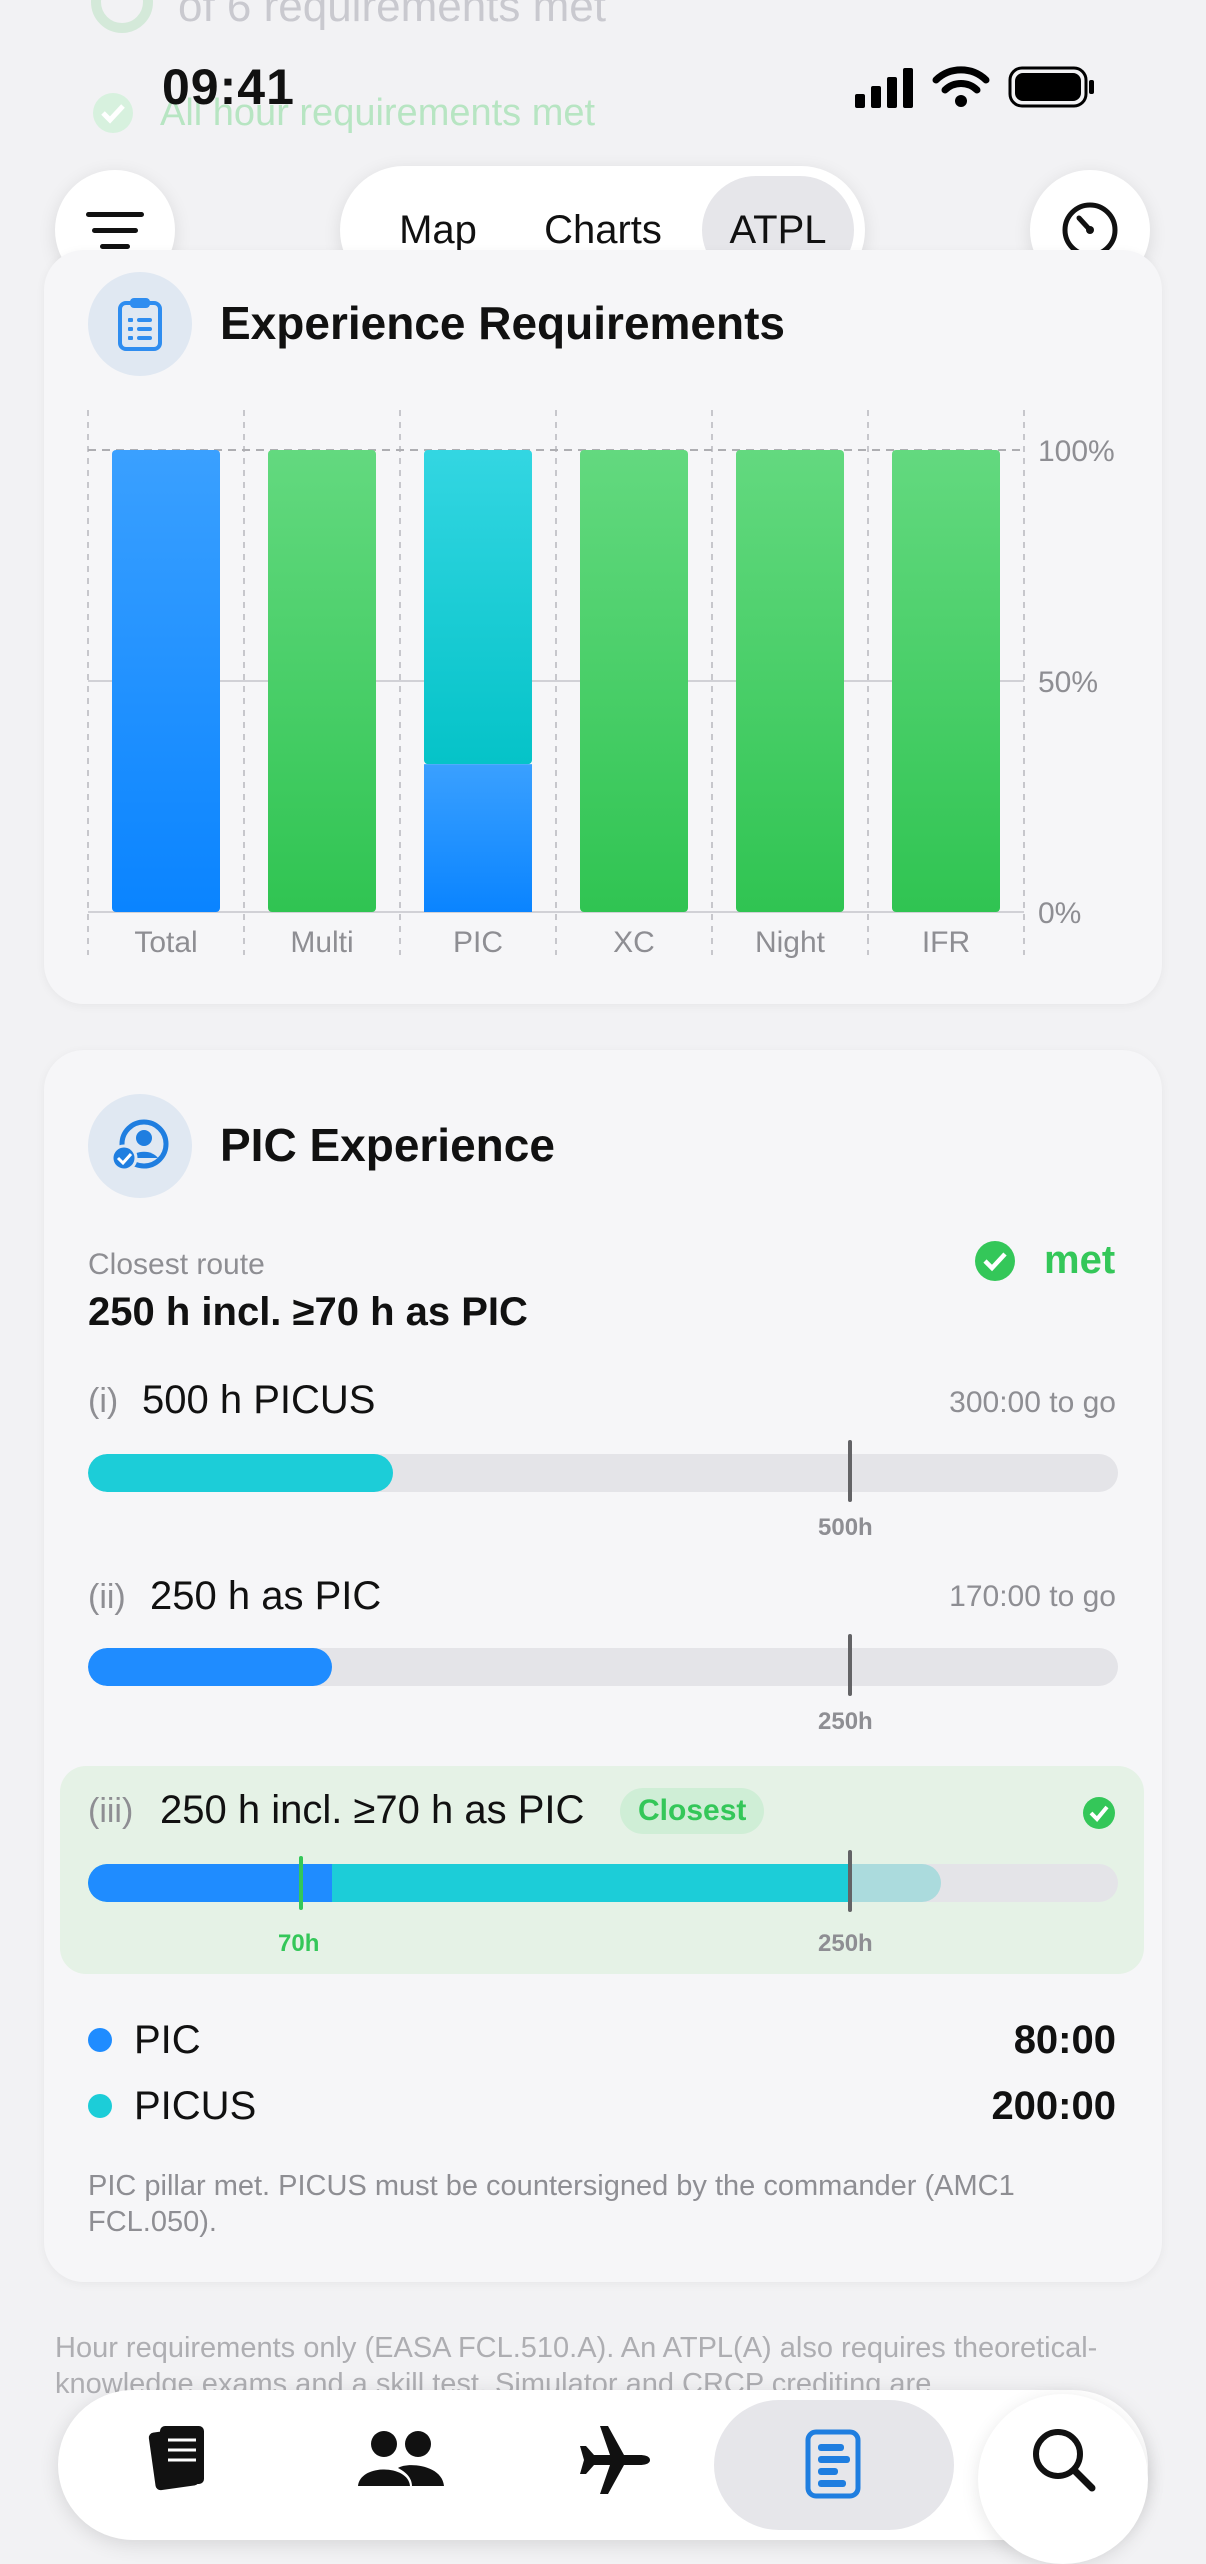 The width and height of the screenshot is (1206, 2564). Describe the element at coordinates (845, 1943) in the screenshot. I see `route-3-target-label: 250h` at that location.